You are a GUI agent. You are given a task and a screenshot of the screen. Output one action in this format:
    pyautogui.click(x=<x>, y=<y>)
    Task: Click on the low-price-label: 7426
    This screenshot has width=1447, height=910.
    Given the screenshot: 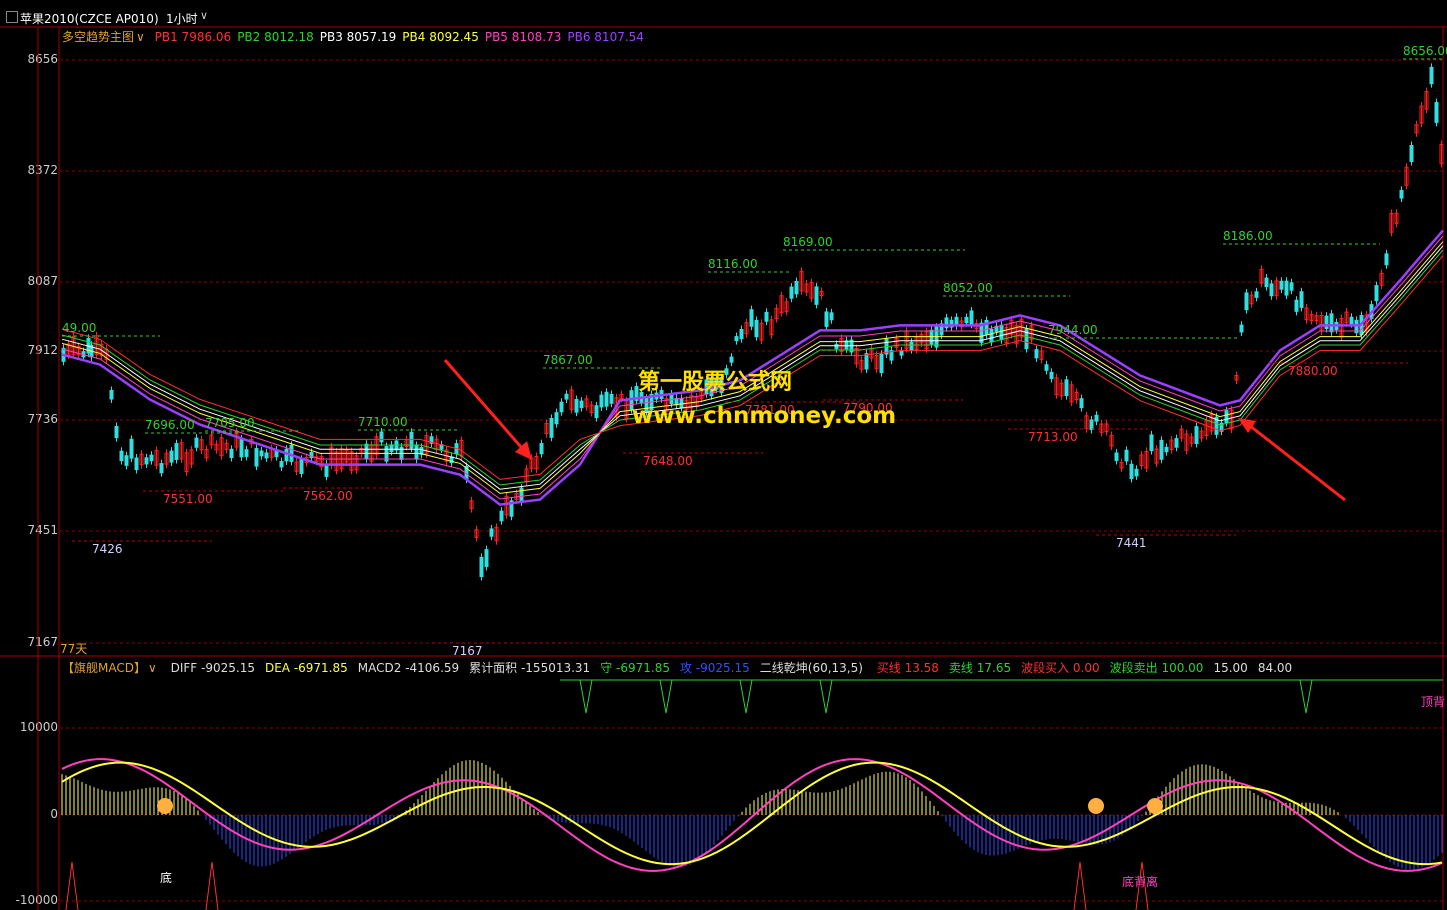 What is the action you would take?
    pyautogui.click(x=107, y=549)
    